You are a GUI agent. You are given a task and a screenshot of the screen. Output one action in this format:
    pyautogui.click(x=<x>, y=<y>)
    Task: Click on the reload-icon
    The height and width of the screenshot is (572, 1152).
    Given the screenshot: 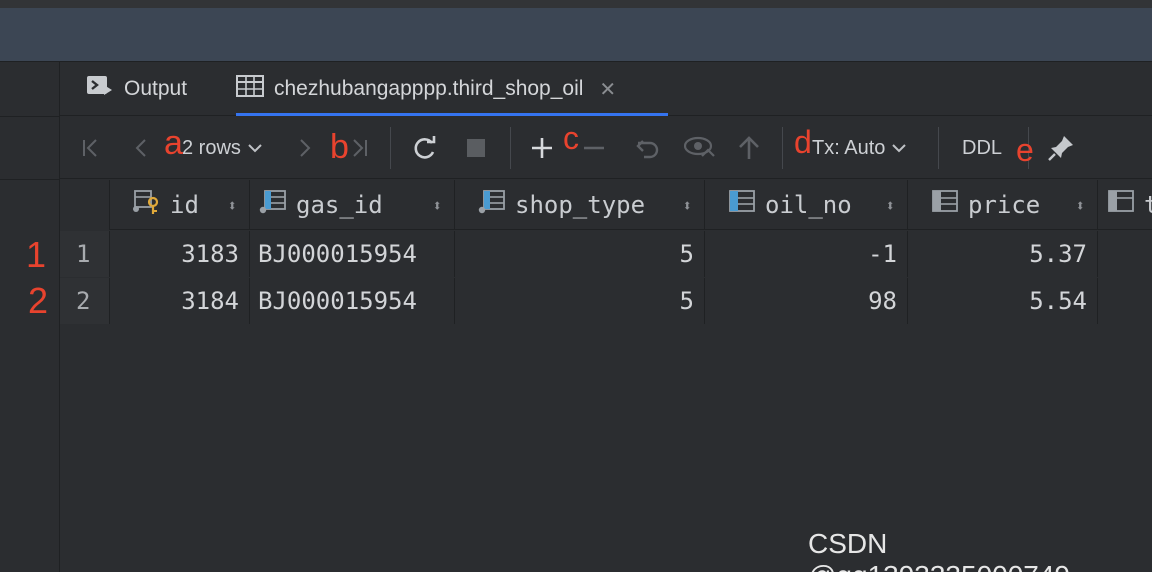 What is the action you would take?
    pyautogui.click(x=424, y=148)
    